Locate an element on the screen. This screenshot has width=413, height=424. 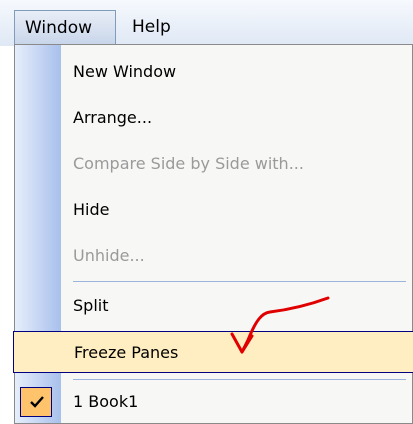
menu-item-new-window: New Window is located at coordinates (213, 72).